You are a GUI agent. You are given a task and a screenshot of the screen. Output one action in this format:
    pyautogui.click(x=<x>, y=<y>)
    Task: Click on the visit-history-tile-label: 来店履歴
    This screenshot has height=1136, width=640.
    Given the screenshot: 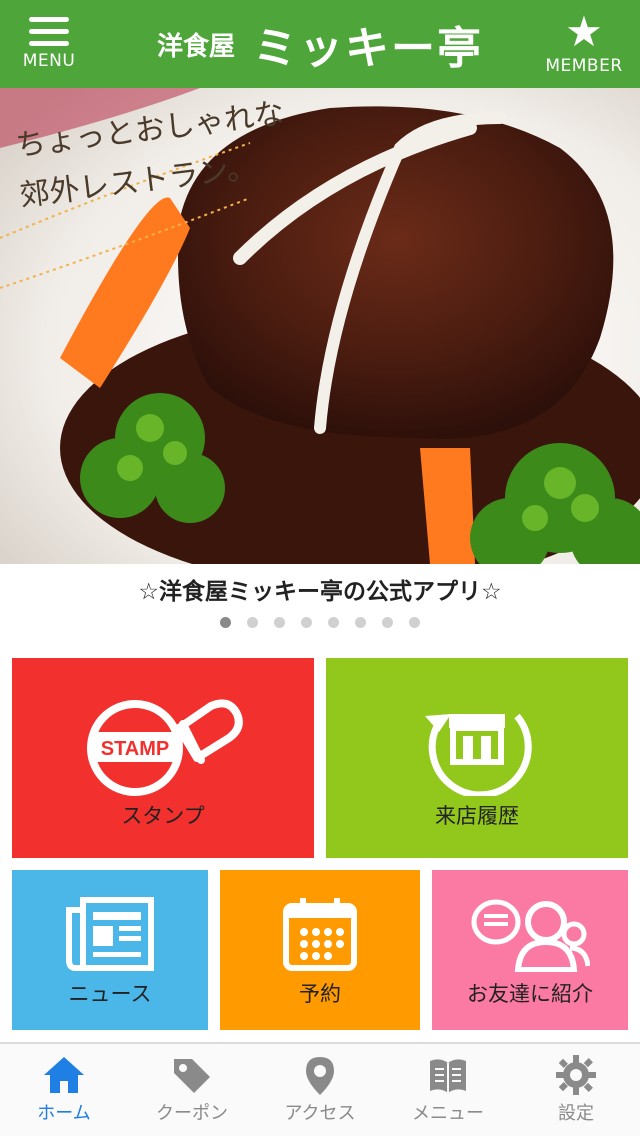 What is the action you would take?
    pyautogui.click(x=477, y=816)
    